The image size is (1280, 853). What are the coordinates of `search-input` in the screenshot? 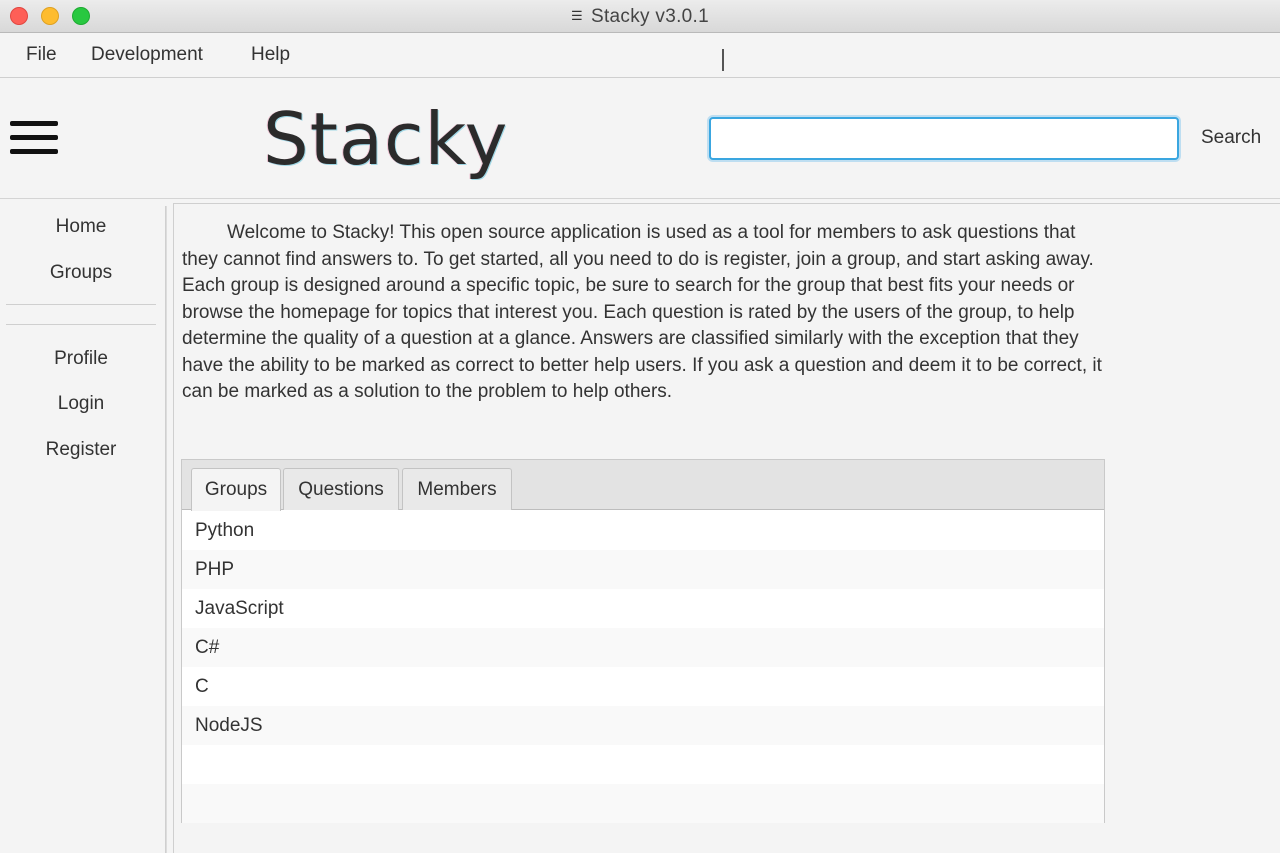 It's located at (944, 138).